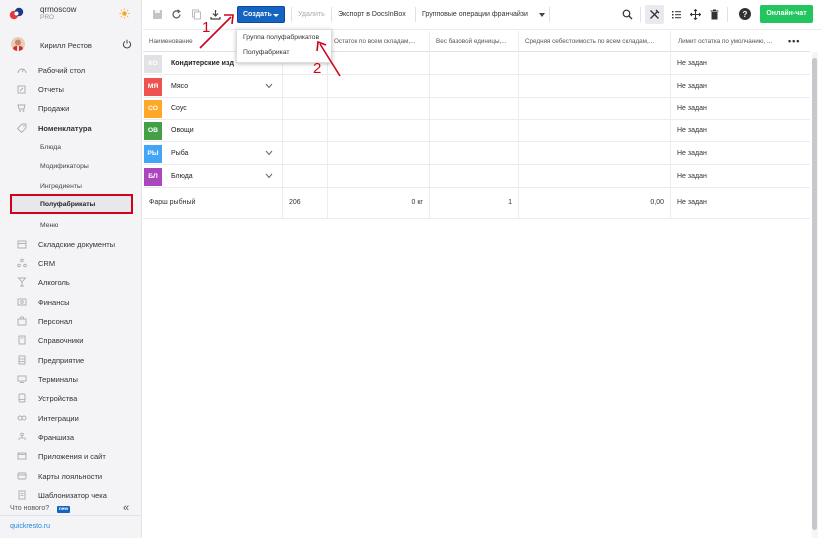  I want to click on annotation-number-1: 1, so click(206, 27).